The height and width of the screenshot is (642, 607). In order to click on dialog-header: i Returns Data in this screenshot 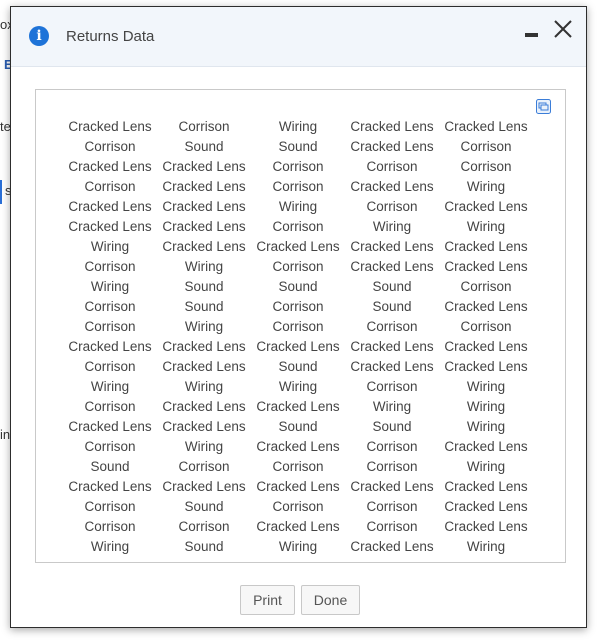, I will do `click(298, 37)`.